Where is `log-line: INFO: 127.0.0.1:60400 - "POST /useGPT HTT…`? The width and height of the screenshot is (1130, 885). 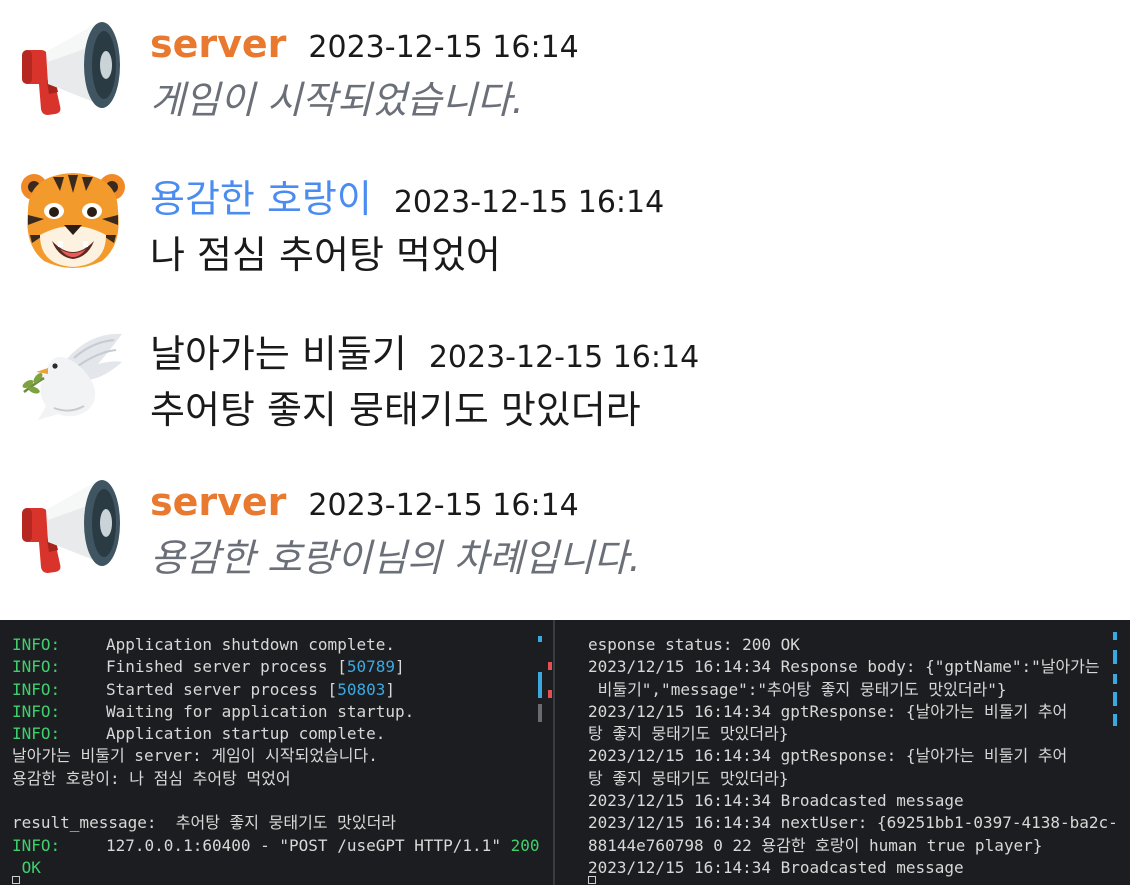
log-line: INFO: 127.0.0.1:60400 - "POST /useGPT HTT… is located at coordinates (276, 846).